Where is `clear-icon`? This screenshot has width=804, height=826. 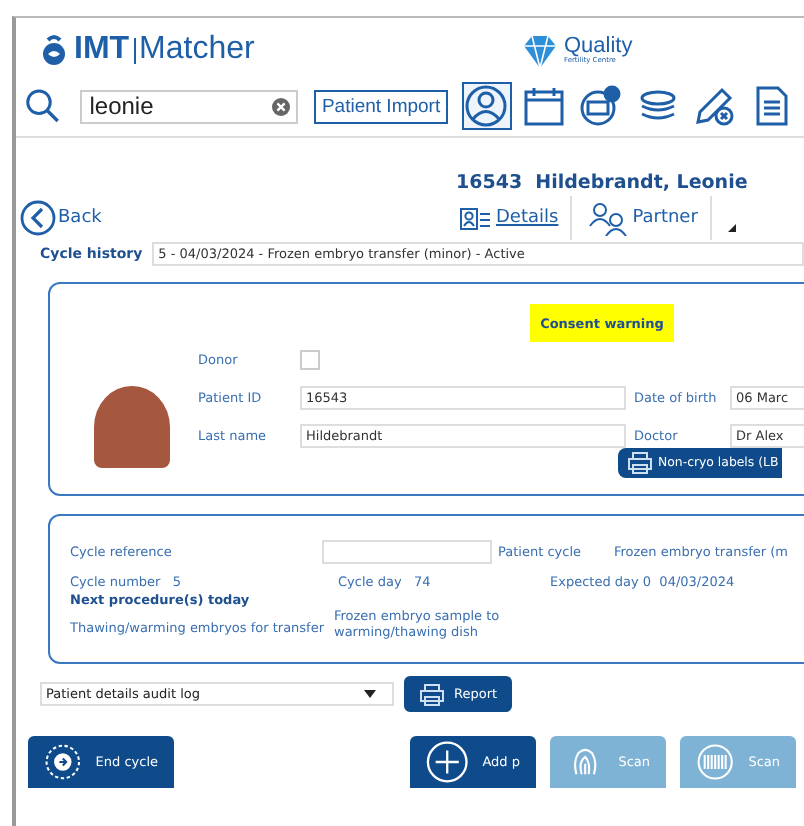 clear-icon is located at coordinates (280, 106).